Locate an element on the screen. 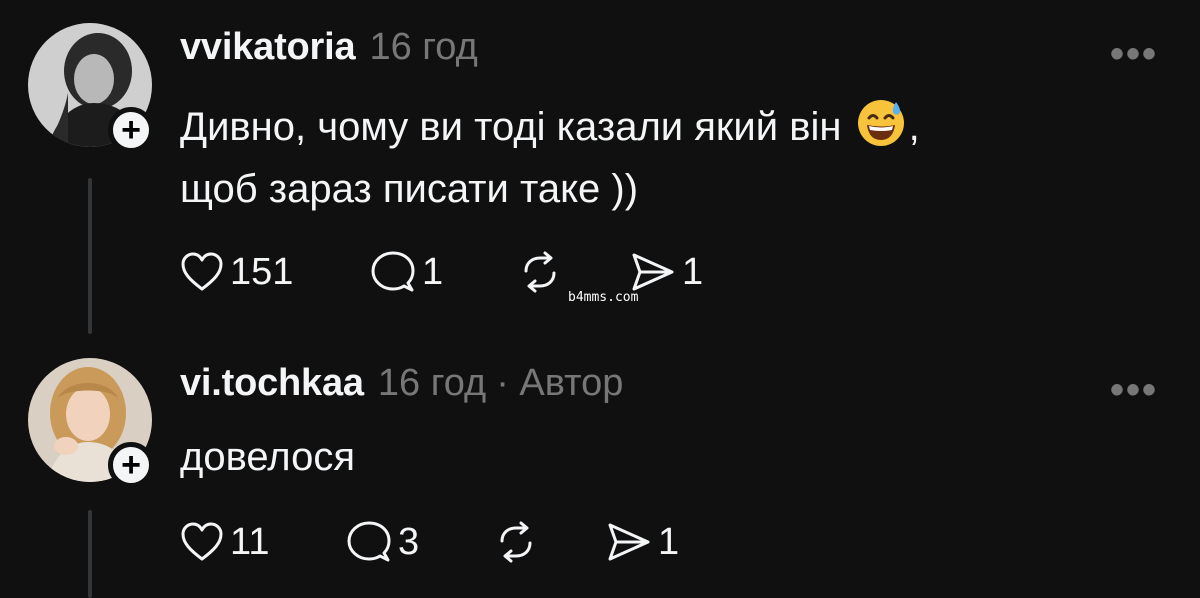  post-header: vvikatoria 16 год is located at coordinates (329, 47).